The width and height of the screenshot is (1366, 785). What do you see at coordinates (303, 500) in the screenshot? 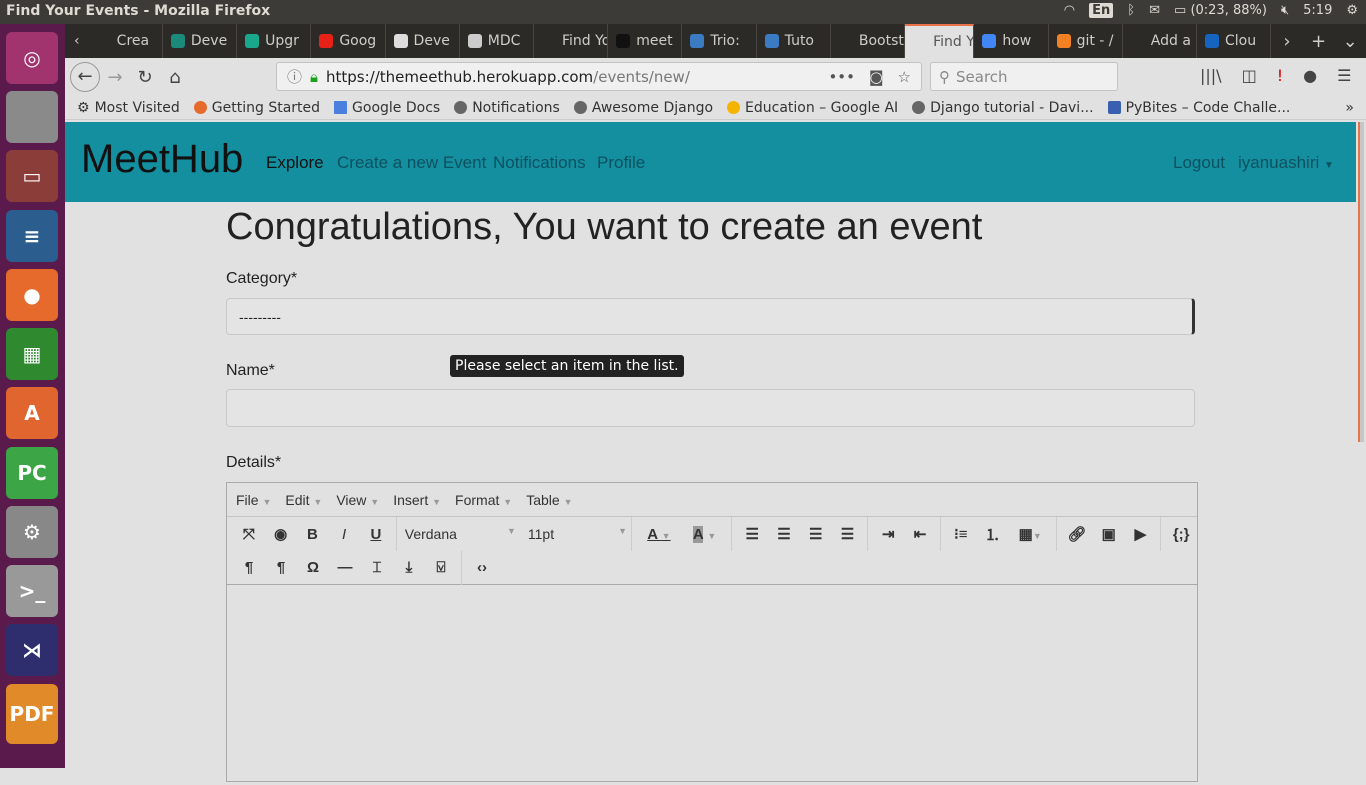
I see `menu-edit: Edit ▼` at bounding box center [303, 500].